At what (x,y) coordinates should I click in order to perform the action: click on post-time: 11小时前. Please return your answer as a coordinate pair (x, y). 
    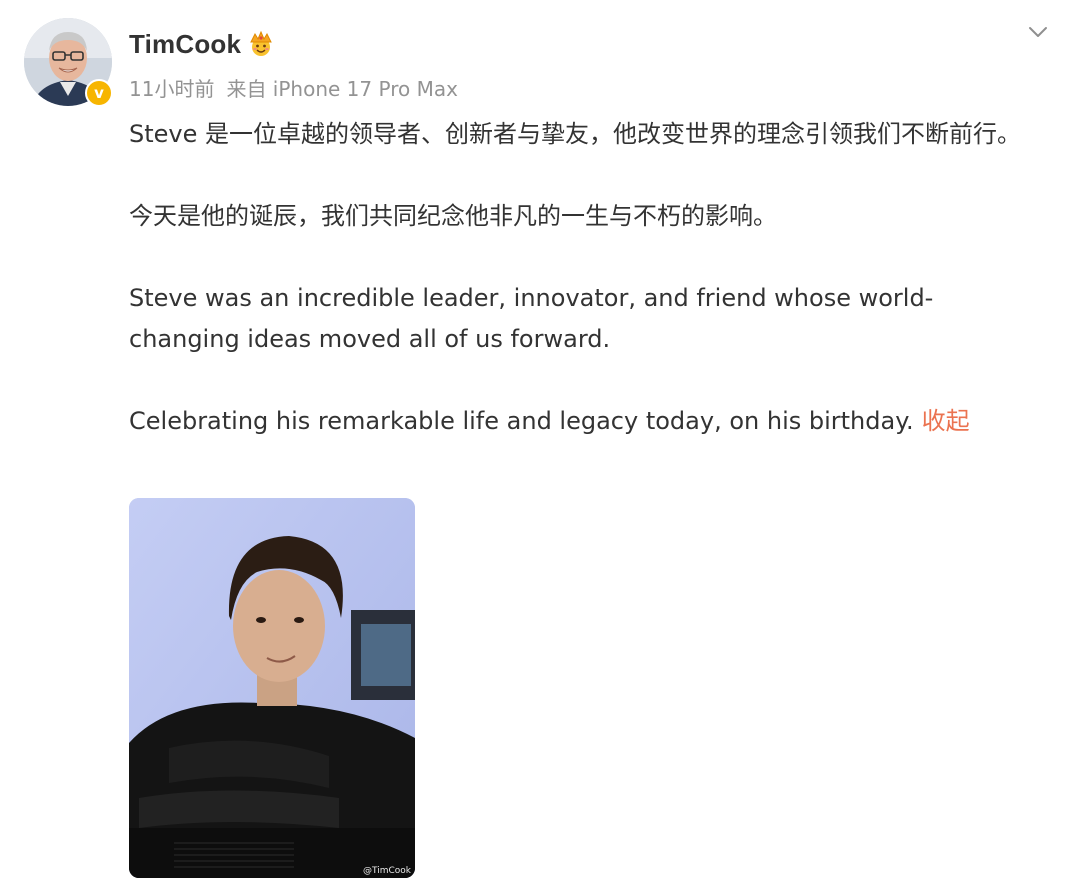
    Looking at the image, I should click on (171, 87).